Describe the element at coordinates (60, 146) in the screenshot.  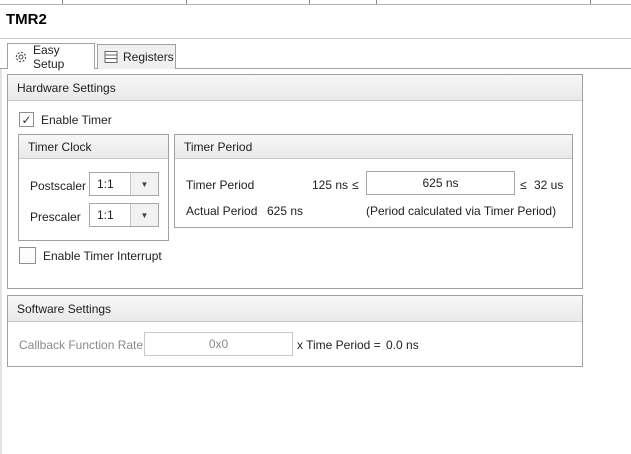
I see `group-title: Timer Clock` at that location.